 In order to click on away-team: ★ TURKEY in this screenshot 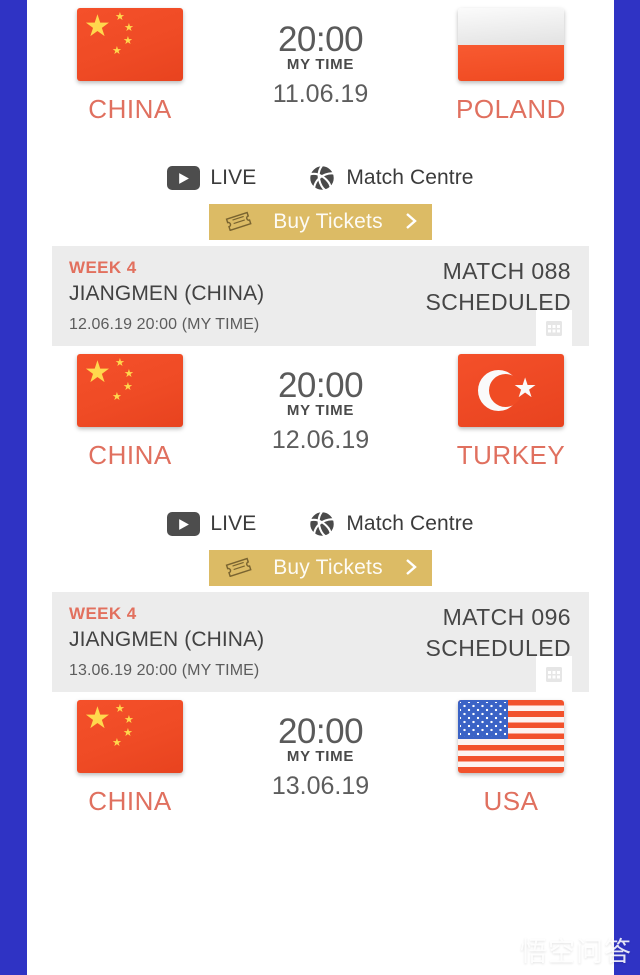, I will do `click(511, 412)`.